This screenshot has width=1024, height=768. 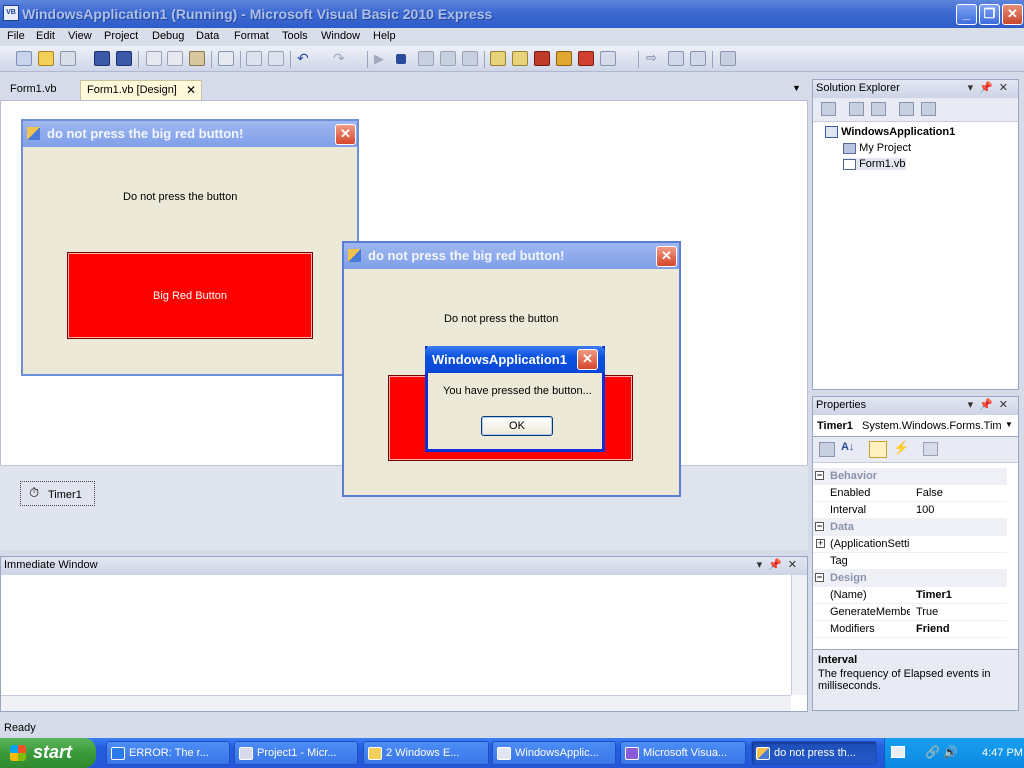 I want to click on property-row-interval: Interval 100, so click(x=910, y=510).